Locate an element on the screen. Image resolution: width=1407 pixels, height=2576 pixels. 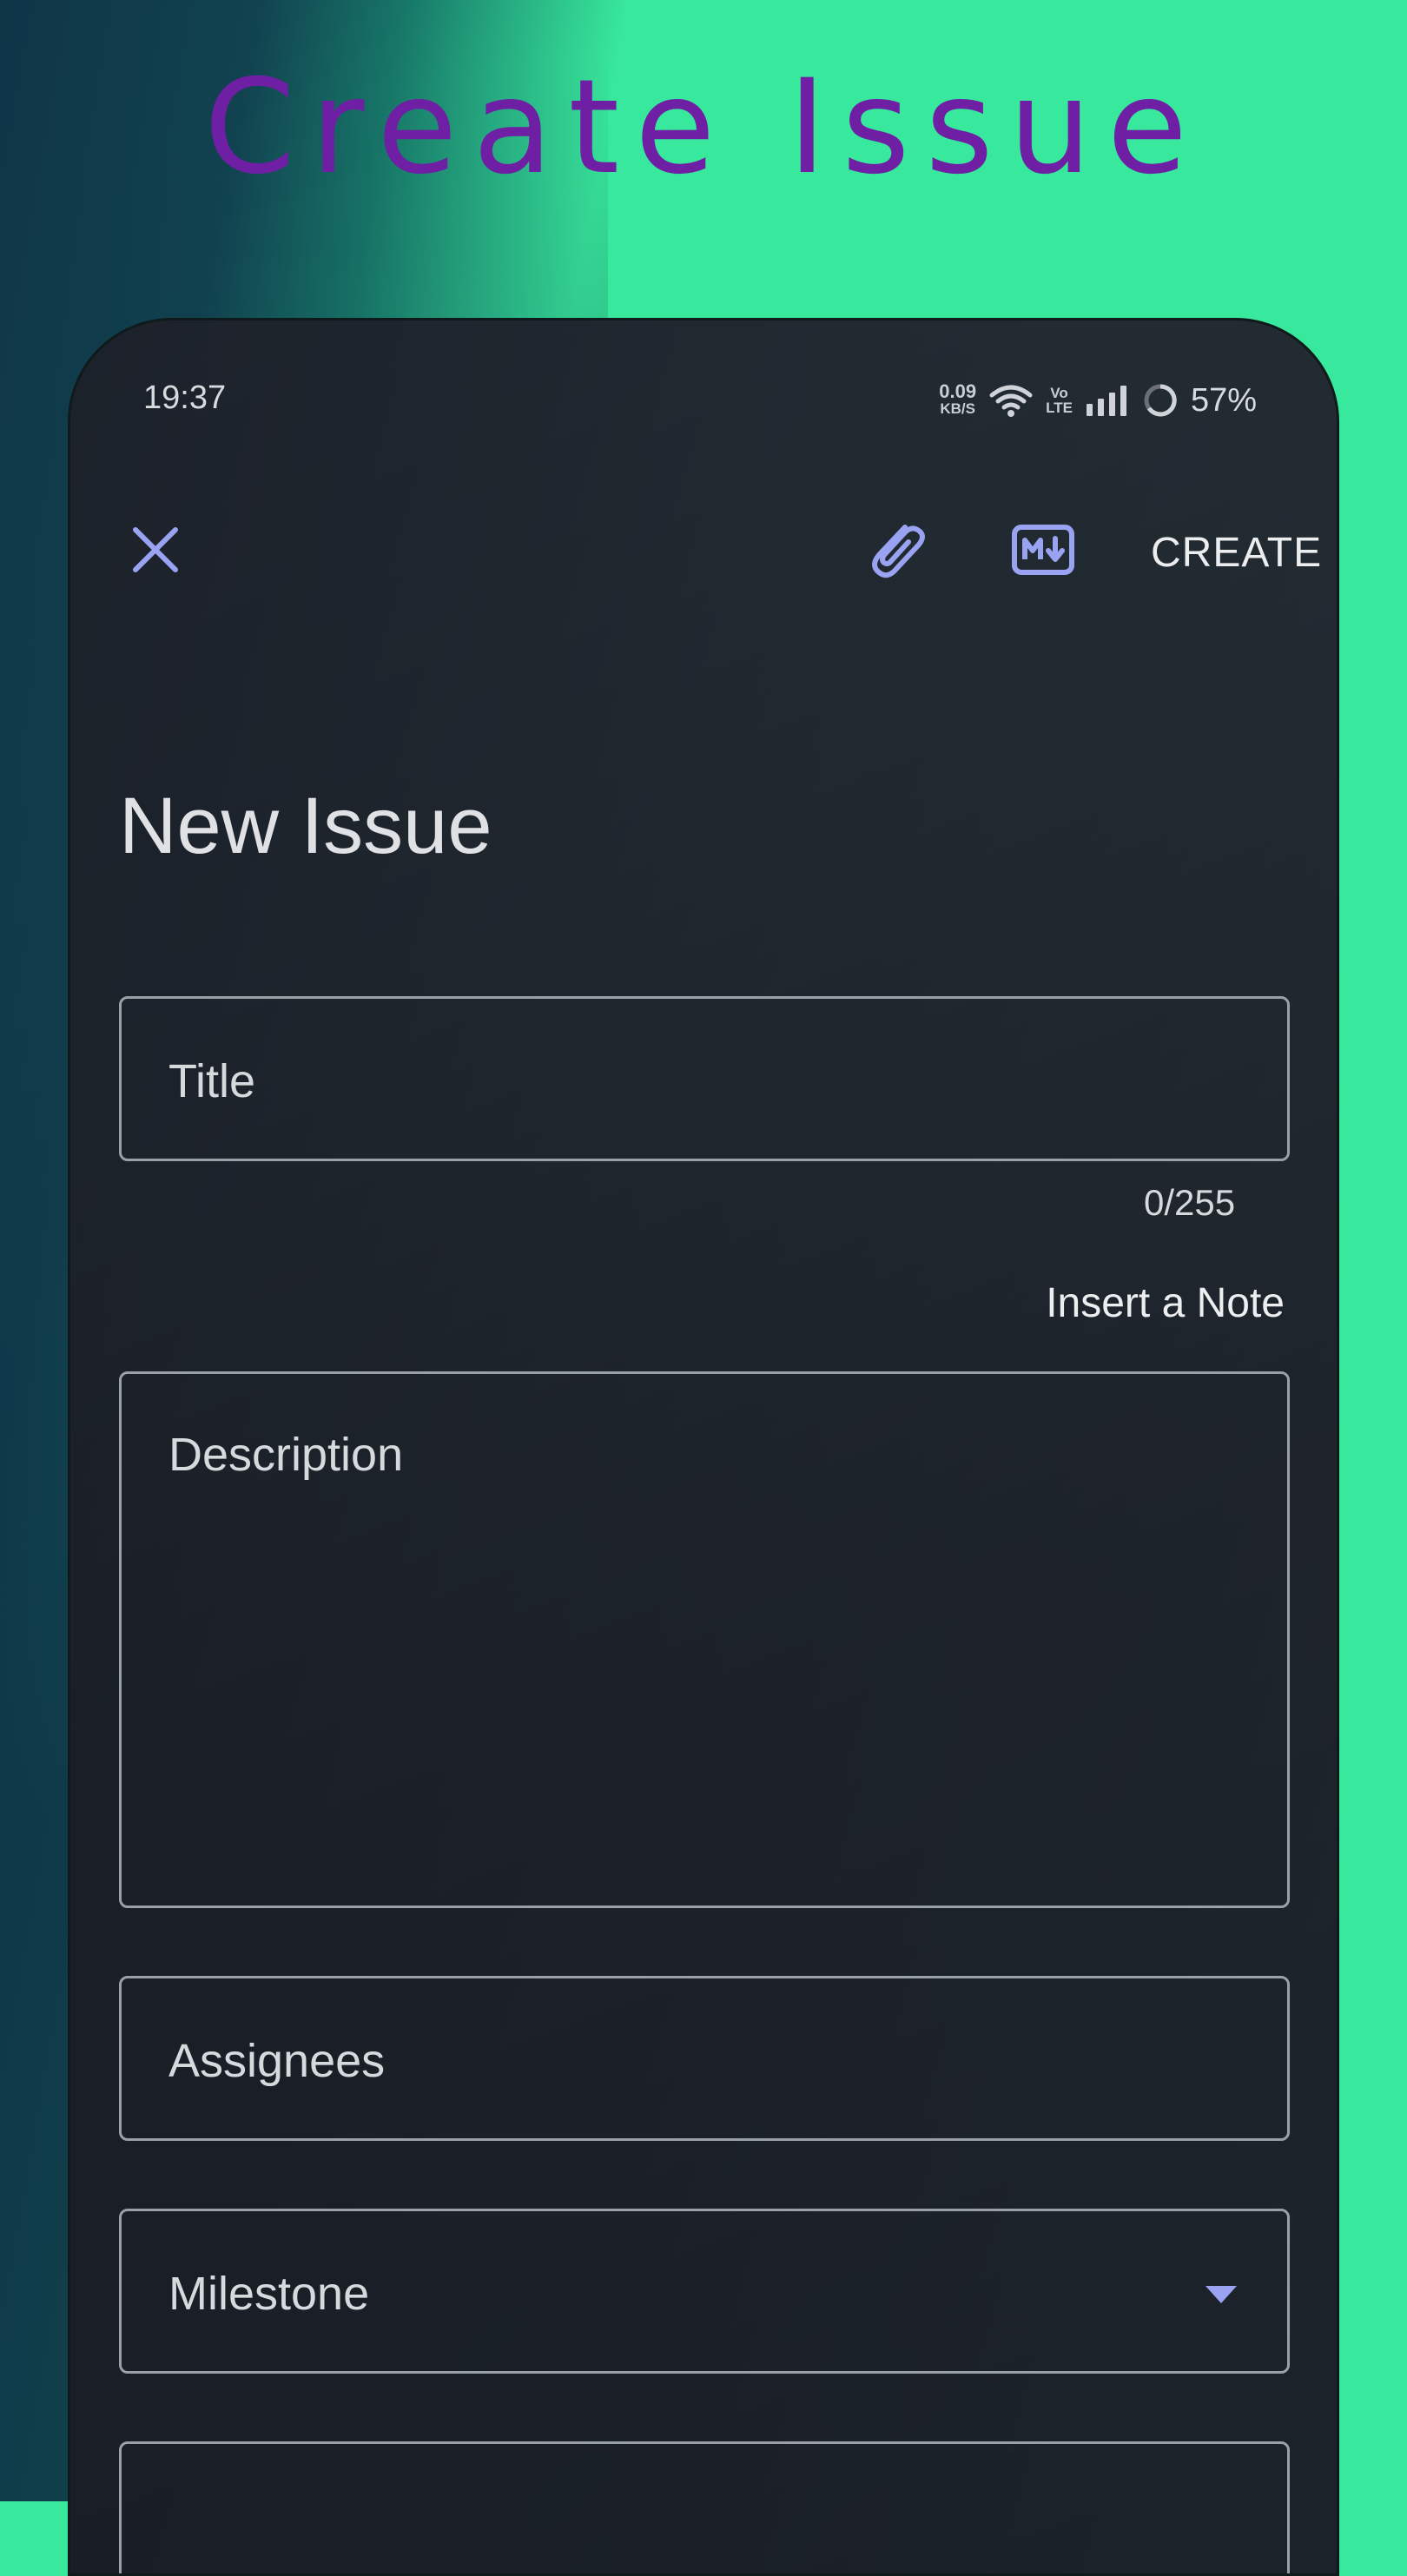
battery-icon is located at coordinates (1160, 400).